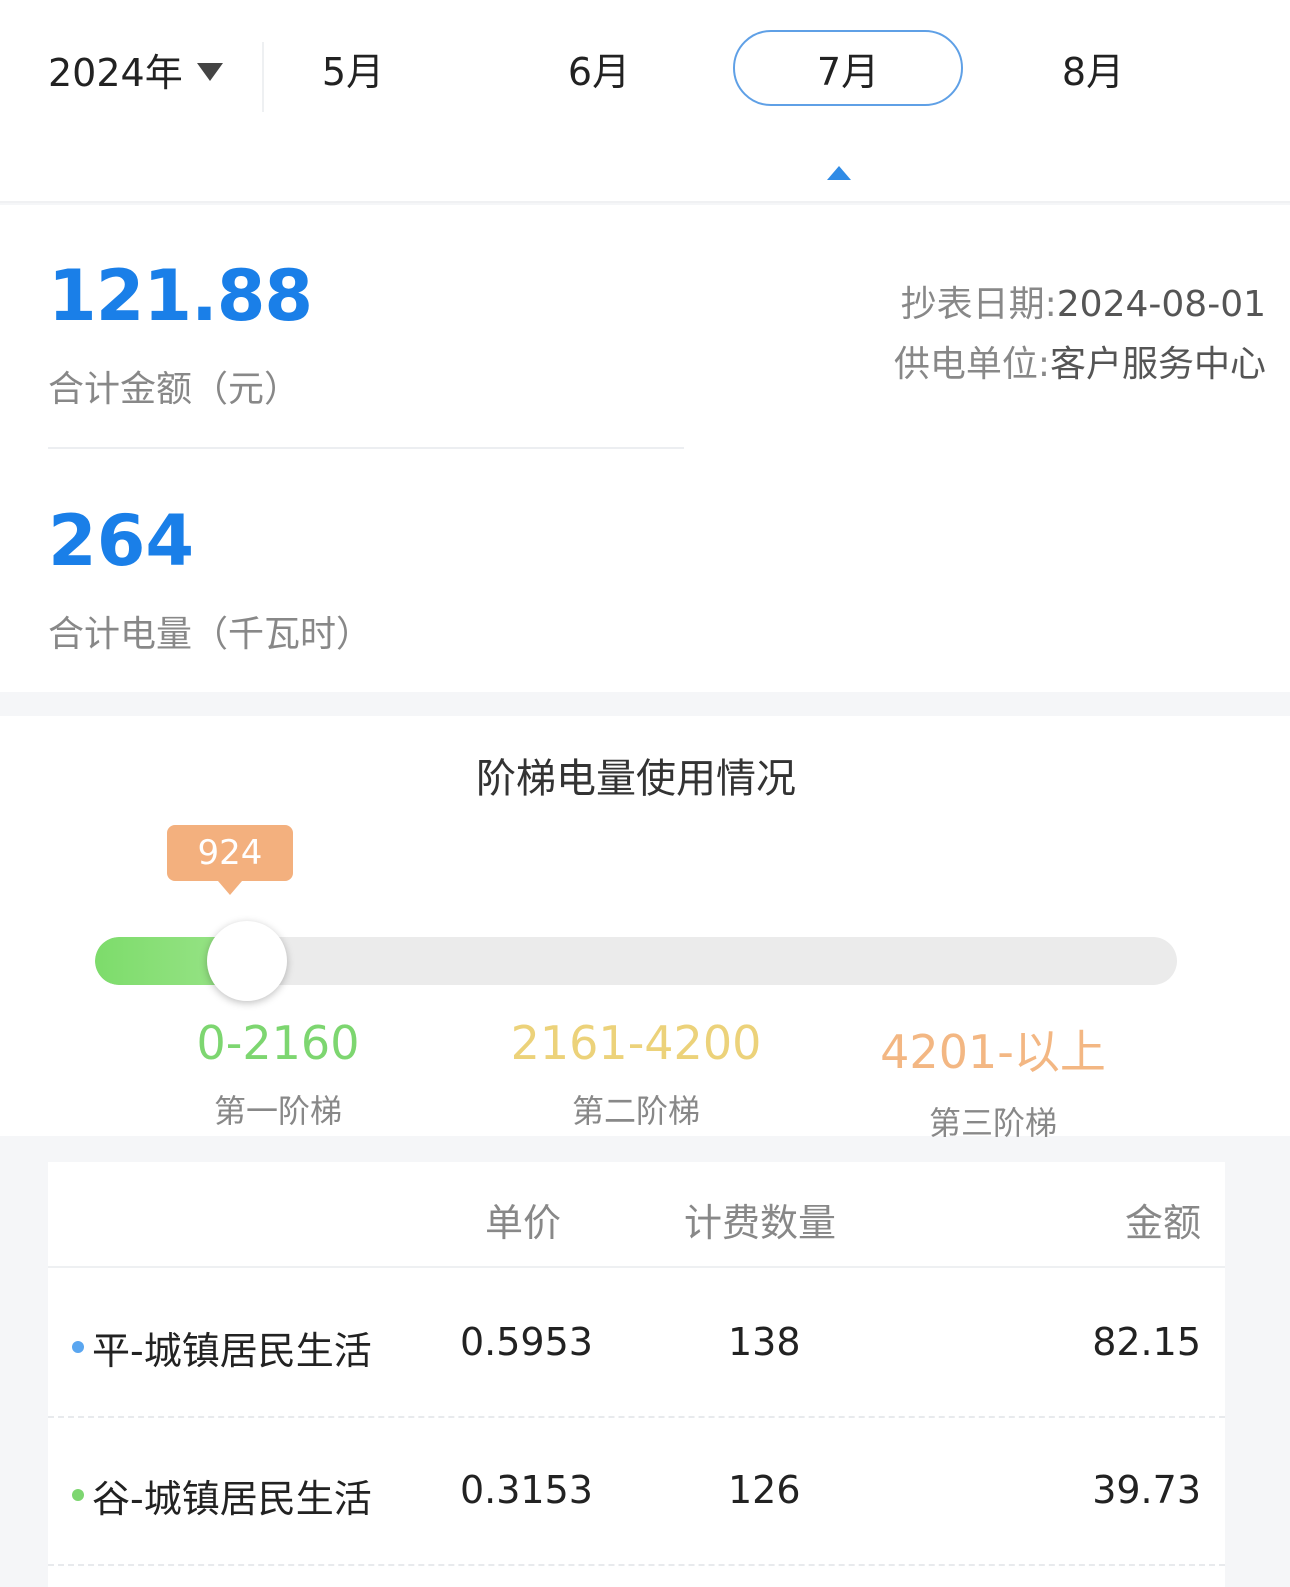 This screenshot has height=1587, width=1290. Describe the element at coordinates (523, 1223) in the screenshot. I see `header-price: 单价` at that location.